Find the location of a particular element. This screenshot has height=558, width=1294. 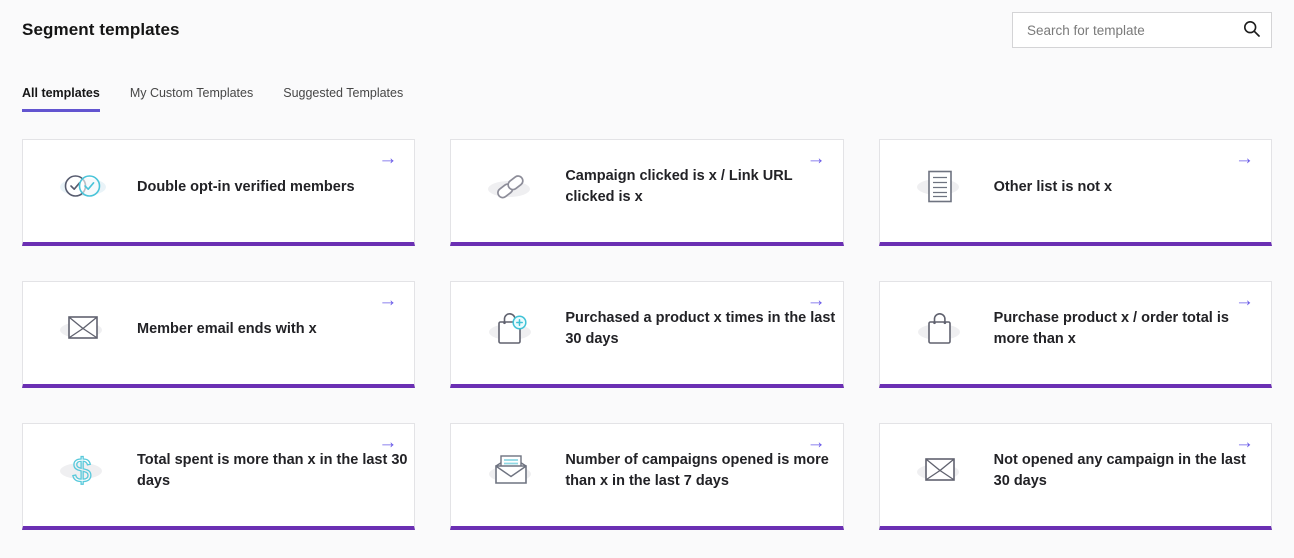

template-card-1: Double opt-in verified members → is located at coordinates (219, 192).